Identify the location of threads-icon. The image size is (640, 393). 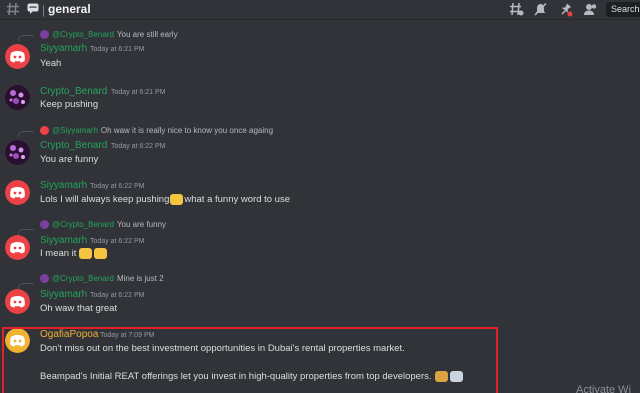
(516, 9).